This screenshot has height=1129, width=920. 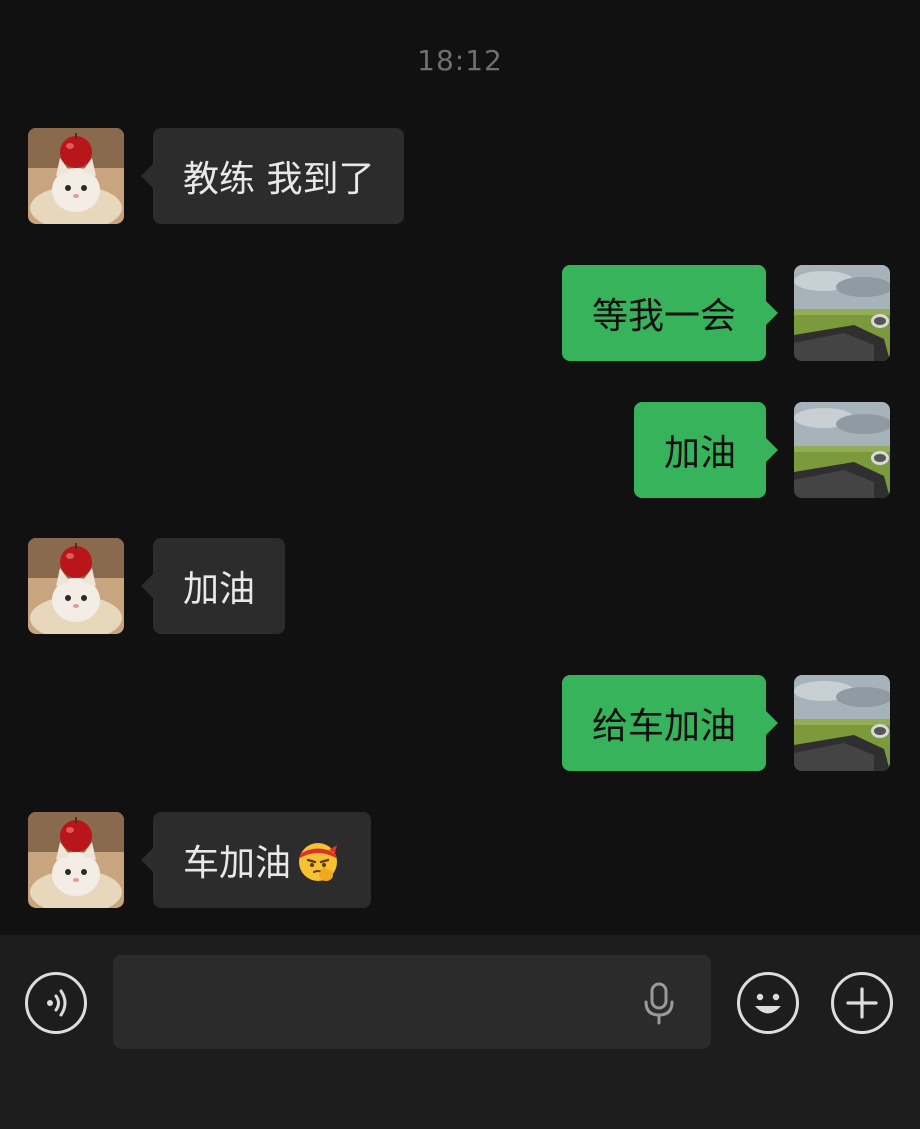 I want to click on incoming-message-bubble: 加油, so click(x=213, y=586).